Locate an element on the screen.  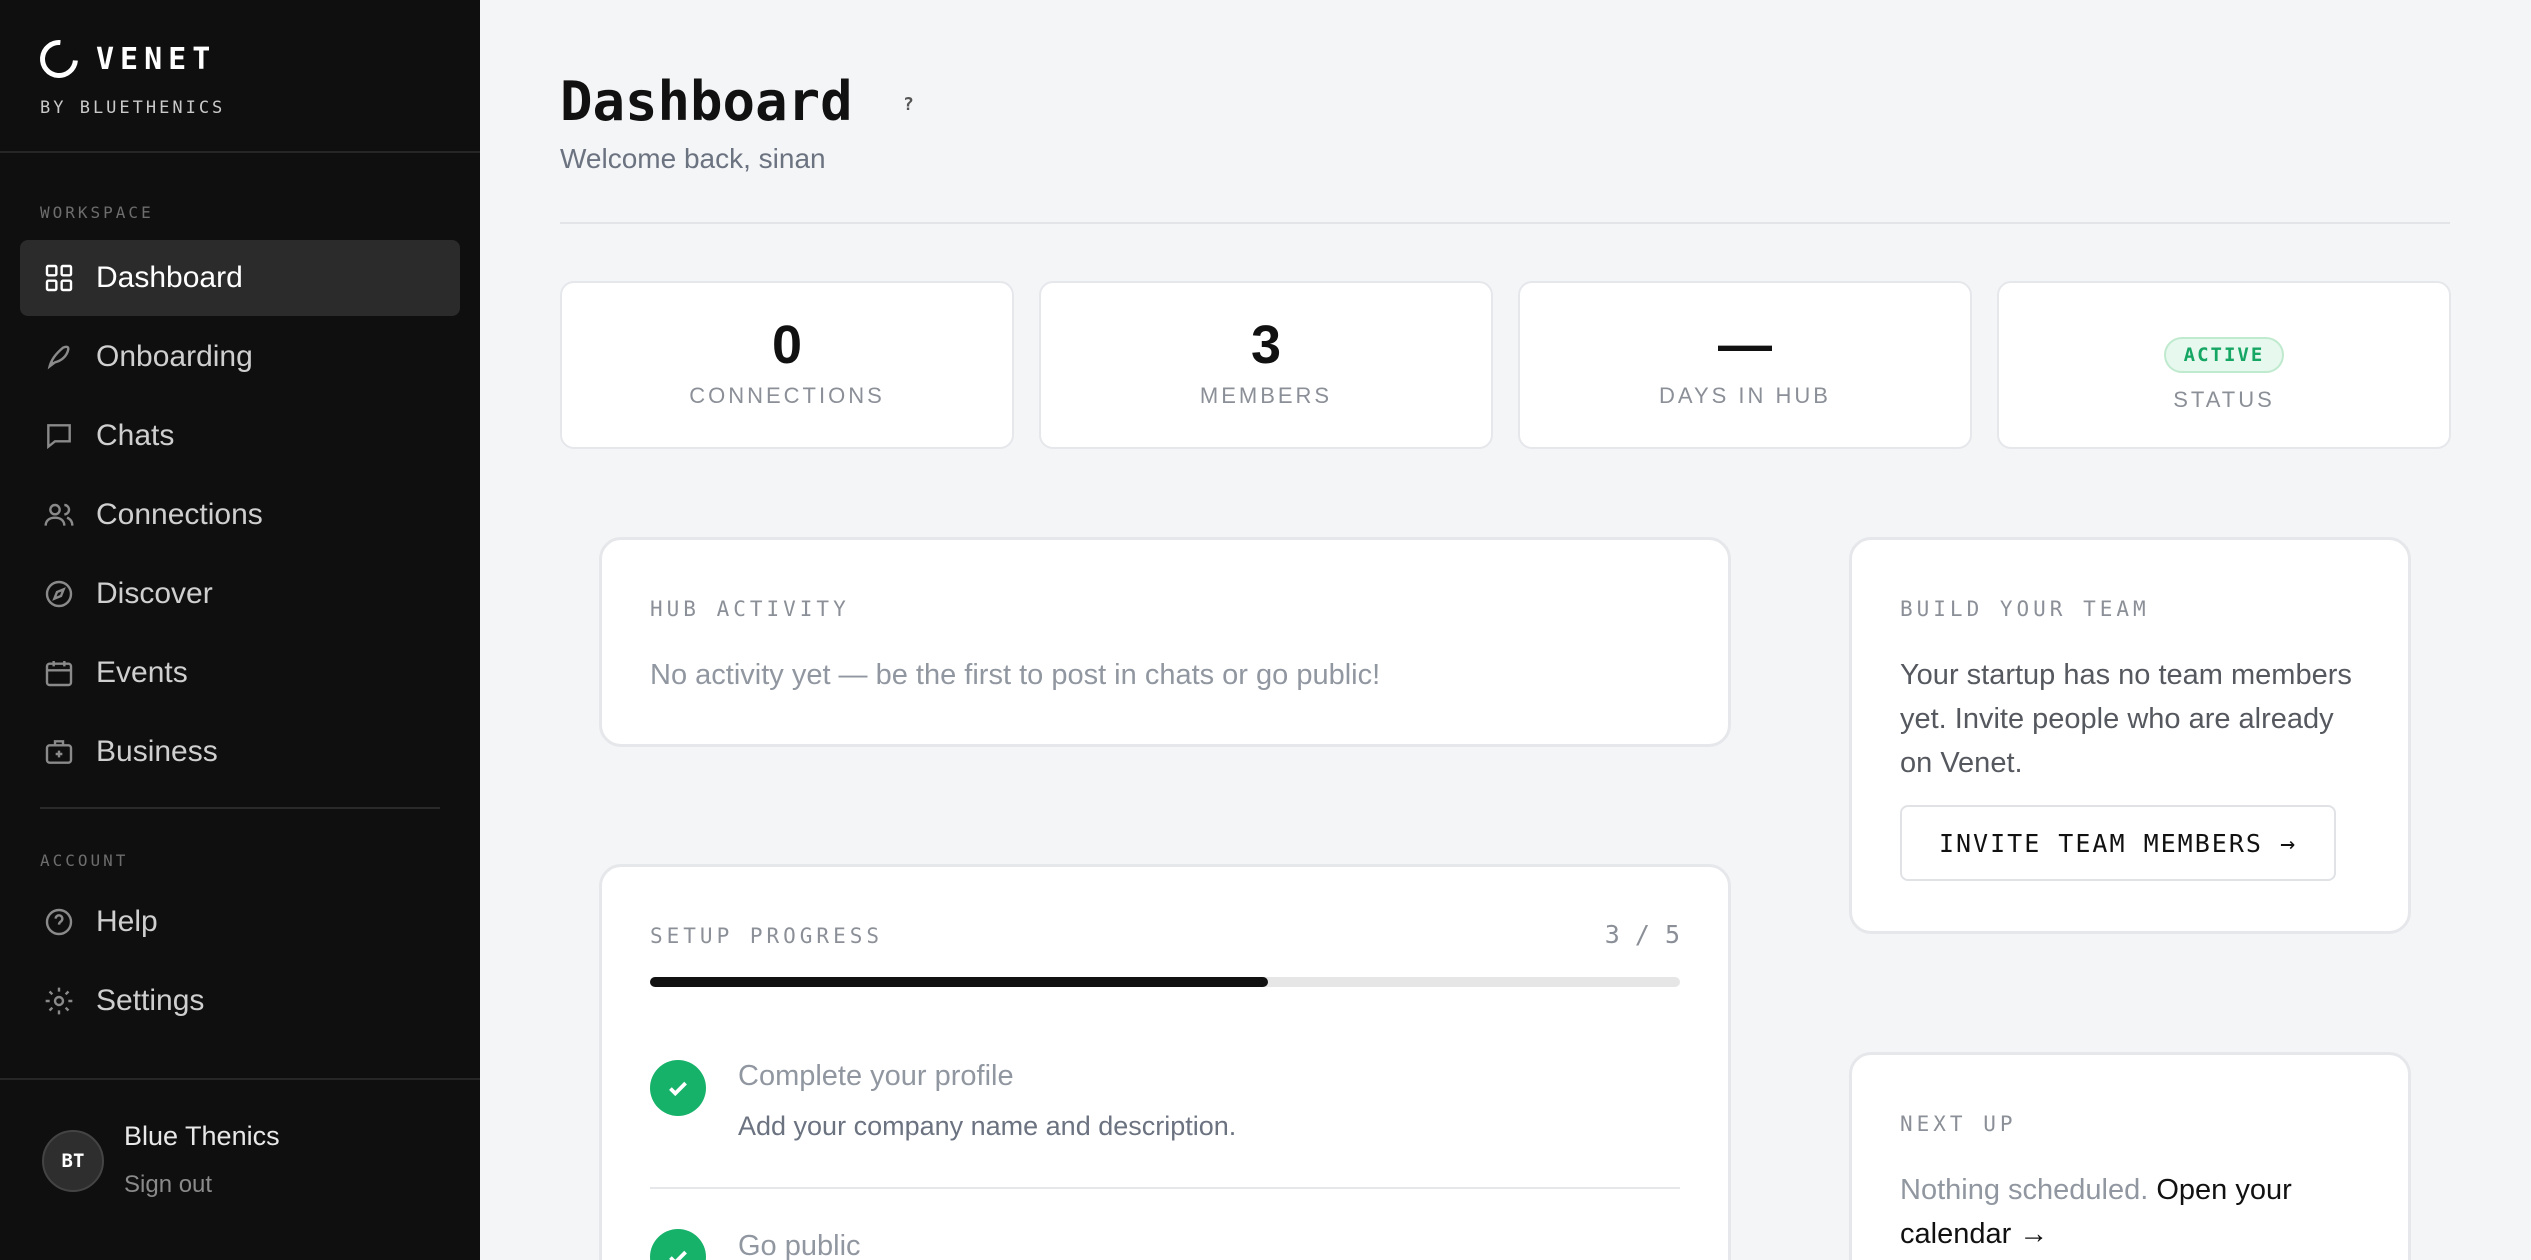
page-title: Dashboard is located at coordinates (706, 101).